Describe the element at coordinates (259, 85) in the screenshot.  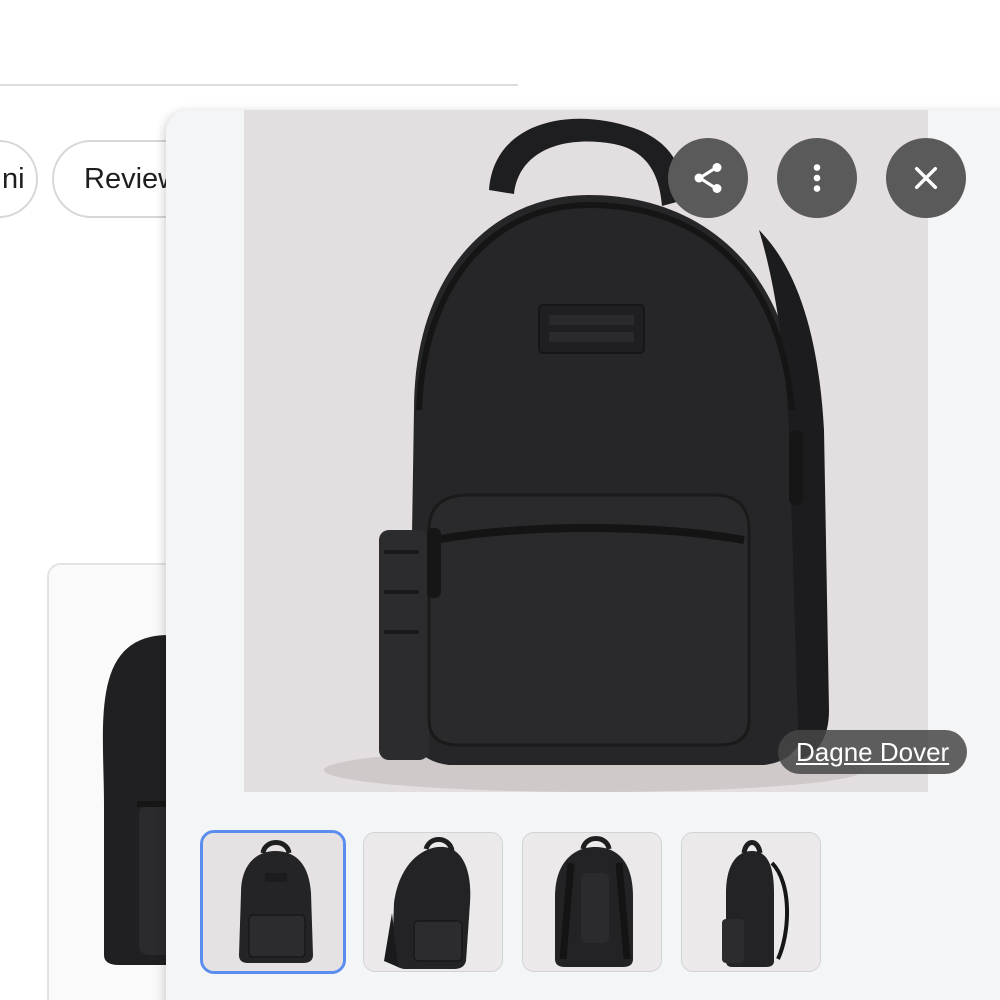
I see `divider` at that location.